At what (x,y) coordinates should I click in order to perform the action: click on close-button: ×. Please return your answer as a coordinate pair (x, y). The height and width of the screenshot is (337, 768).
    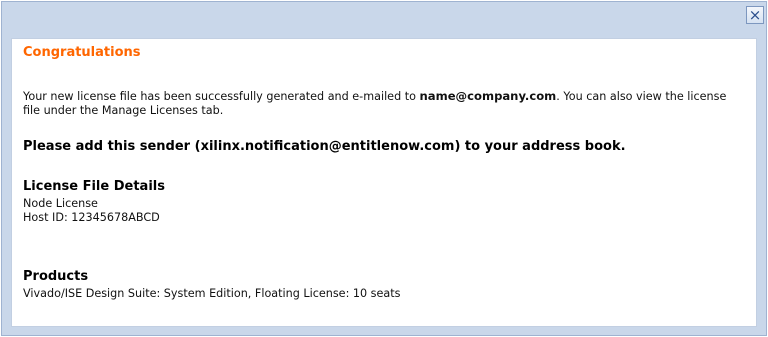
    Looking at the image, I should click on (755, 15).